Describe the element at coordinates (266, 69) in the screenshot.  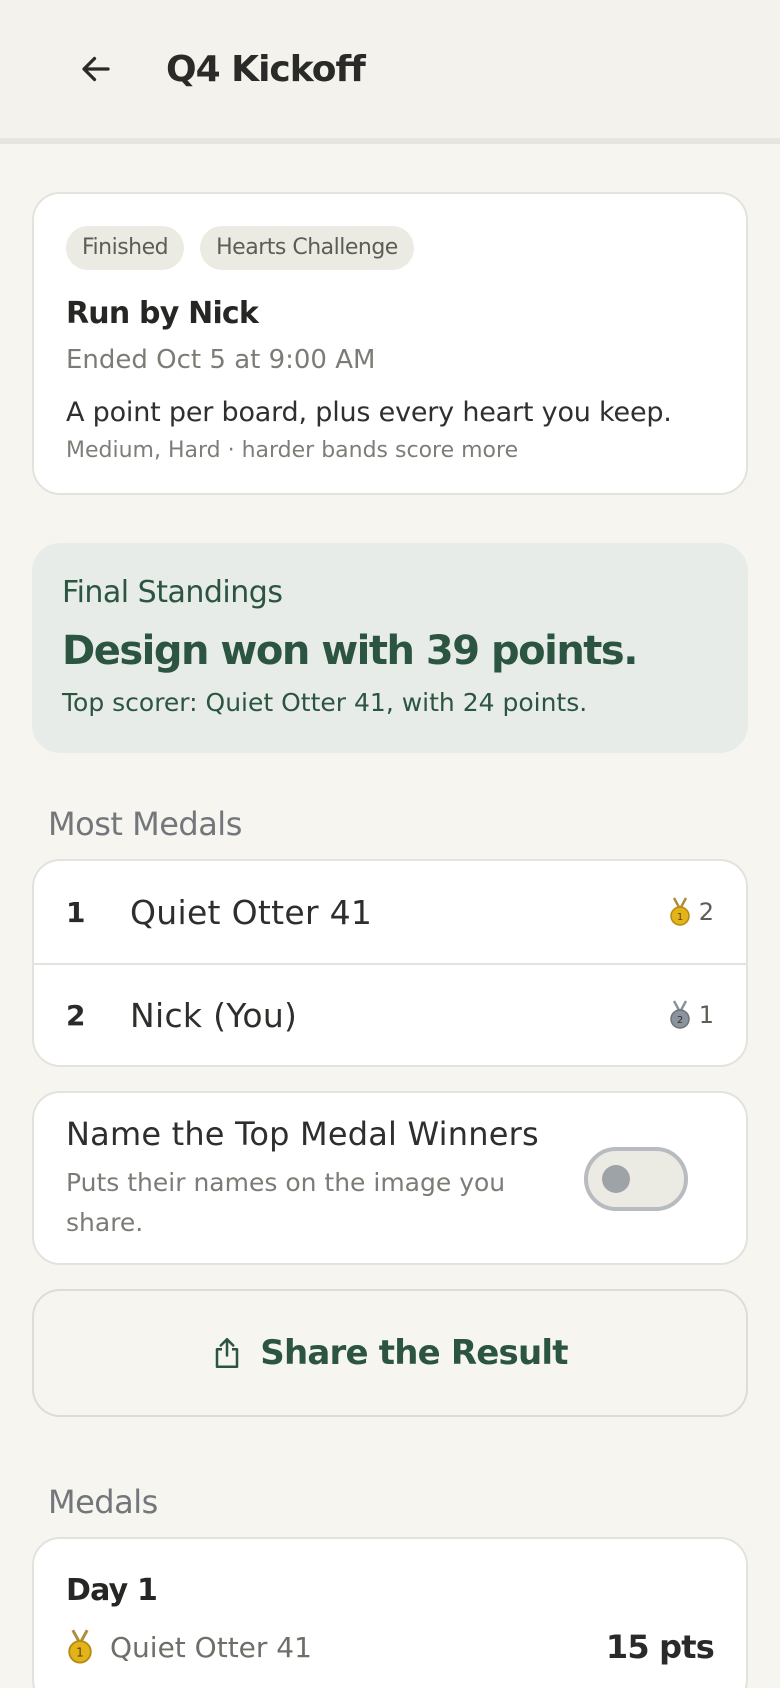
I see `page-title: Q4 Kickoff` at that location.